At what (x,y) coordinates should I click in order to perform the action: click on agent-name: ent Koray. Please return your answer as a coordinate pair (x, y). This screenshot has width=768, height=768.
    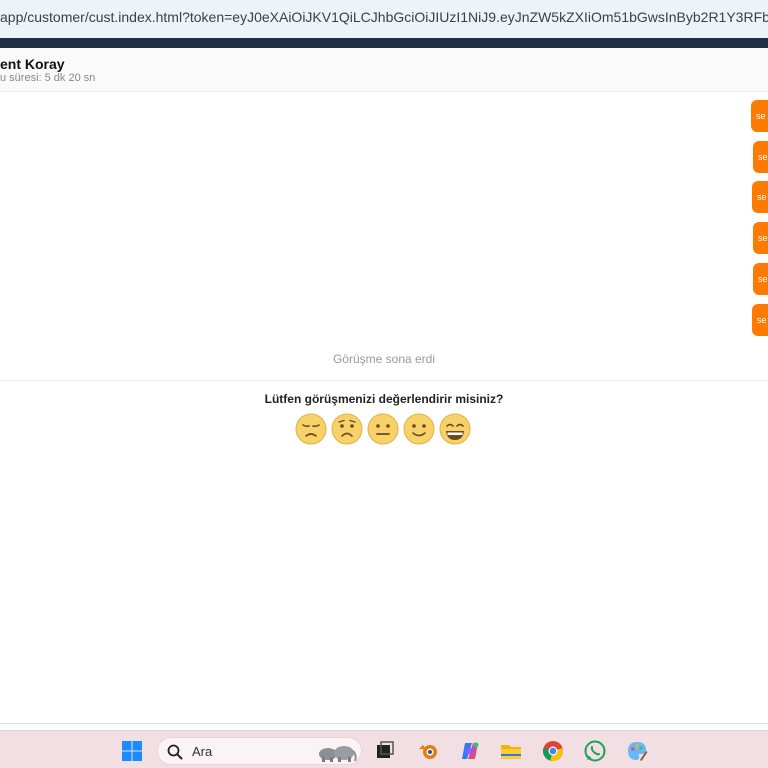
    Looking at the image, I should click on (32, 64).